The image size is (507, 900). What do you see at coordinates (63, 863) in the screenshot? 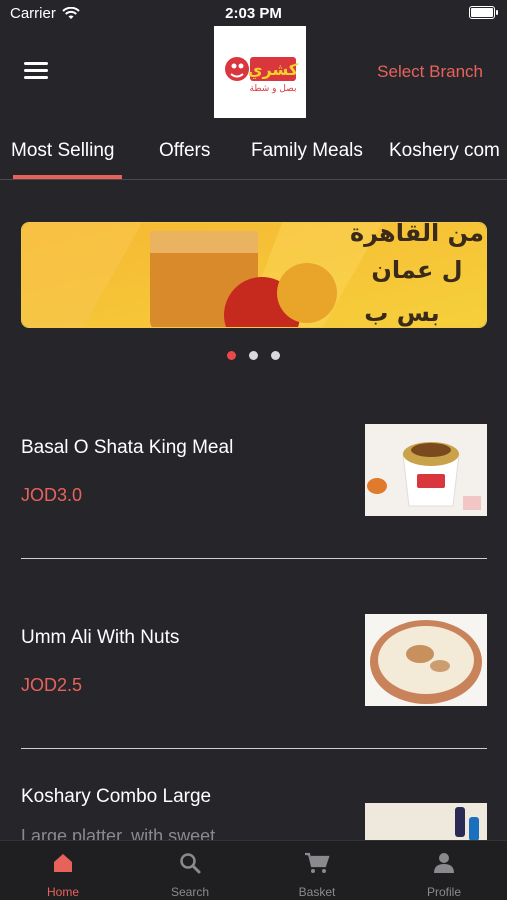
I see `home-icon` at bounding box center [63, 863].